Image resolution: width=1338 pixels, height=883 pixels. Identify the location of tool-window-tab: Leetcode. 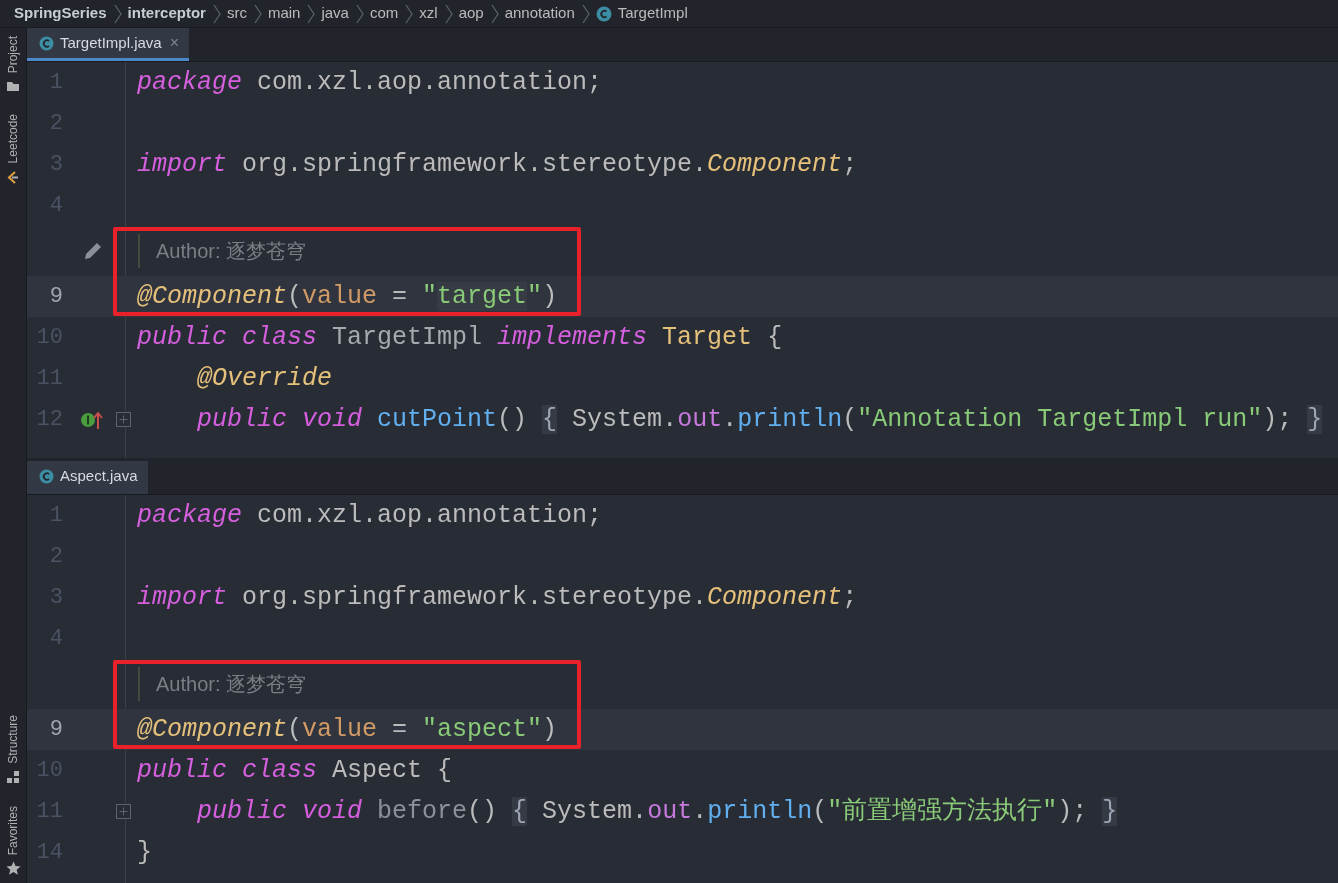
(13, 139).